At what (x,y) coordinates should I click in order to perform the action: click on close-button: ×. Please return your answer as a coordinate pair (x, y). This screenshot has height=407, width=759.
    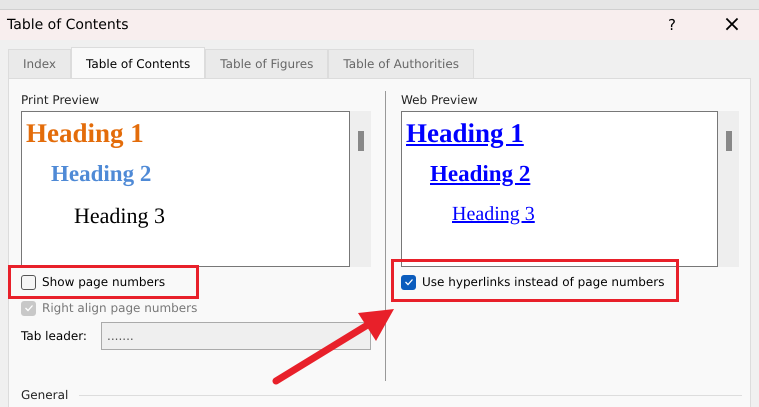
    Looking at the image, I should click on (732, 25).